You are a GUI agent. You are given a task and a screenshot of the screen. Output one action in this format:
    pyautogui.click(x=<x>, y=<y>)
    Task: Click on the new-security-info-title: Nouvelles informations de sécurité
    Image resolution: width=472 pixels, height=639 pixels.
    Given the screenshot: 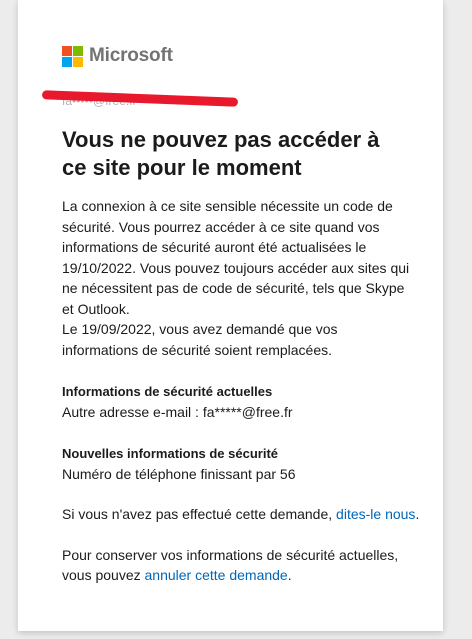 What is the action you would take?
    pyautogui.click(x=170, y=453)
    